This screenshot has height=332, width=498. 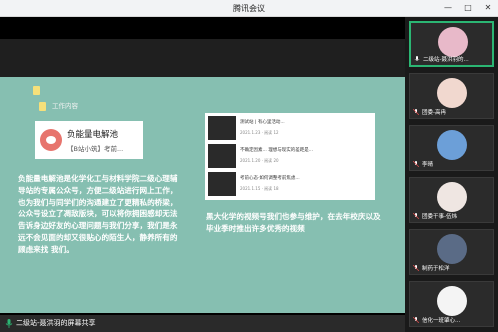 What do you see at coordinates (259, 188) in the screenshot?
I see `feed-meta: 2021.1.15 · 阅读 18` at bounding box center [259, 188].